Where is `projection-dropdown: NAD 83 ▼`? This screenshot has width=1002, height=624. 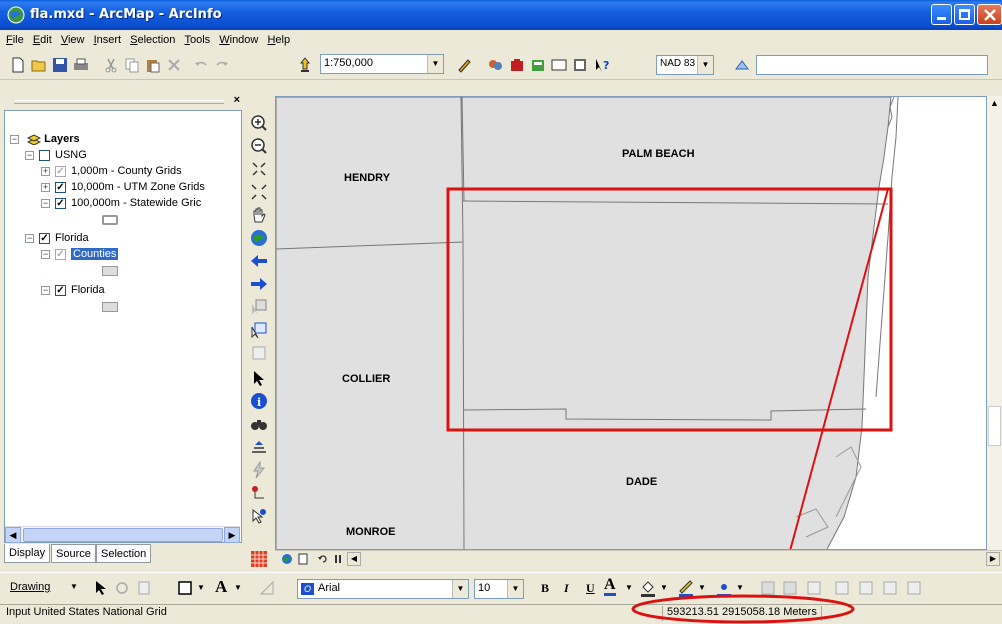
projection-dropdown: NAD 83 ▼ is located at coordinates (685, 65).